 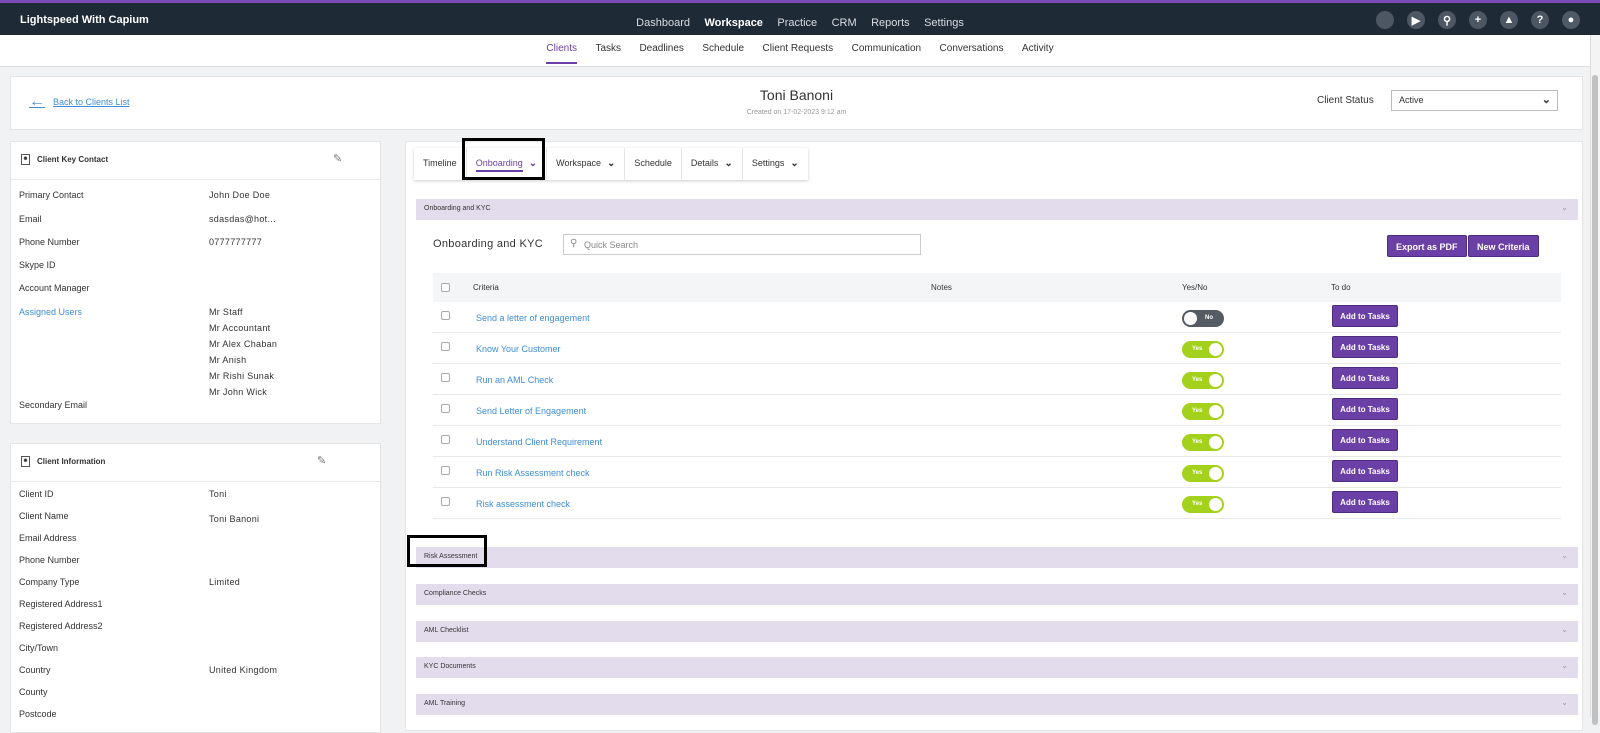 I want to click on yes-no-toggle: No, so click(x=1203, y=318).